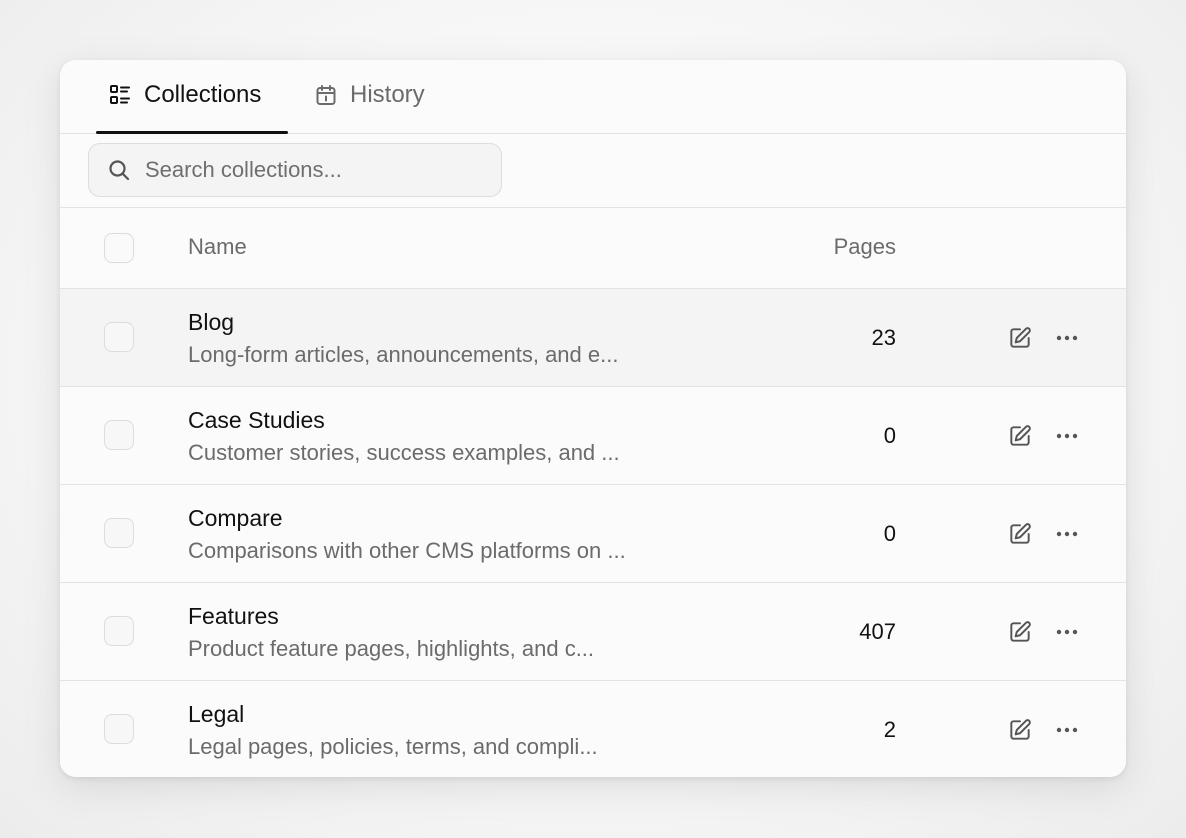  I want to click on tab-history: History, so click(369, 95).